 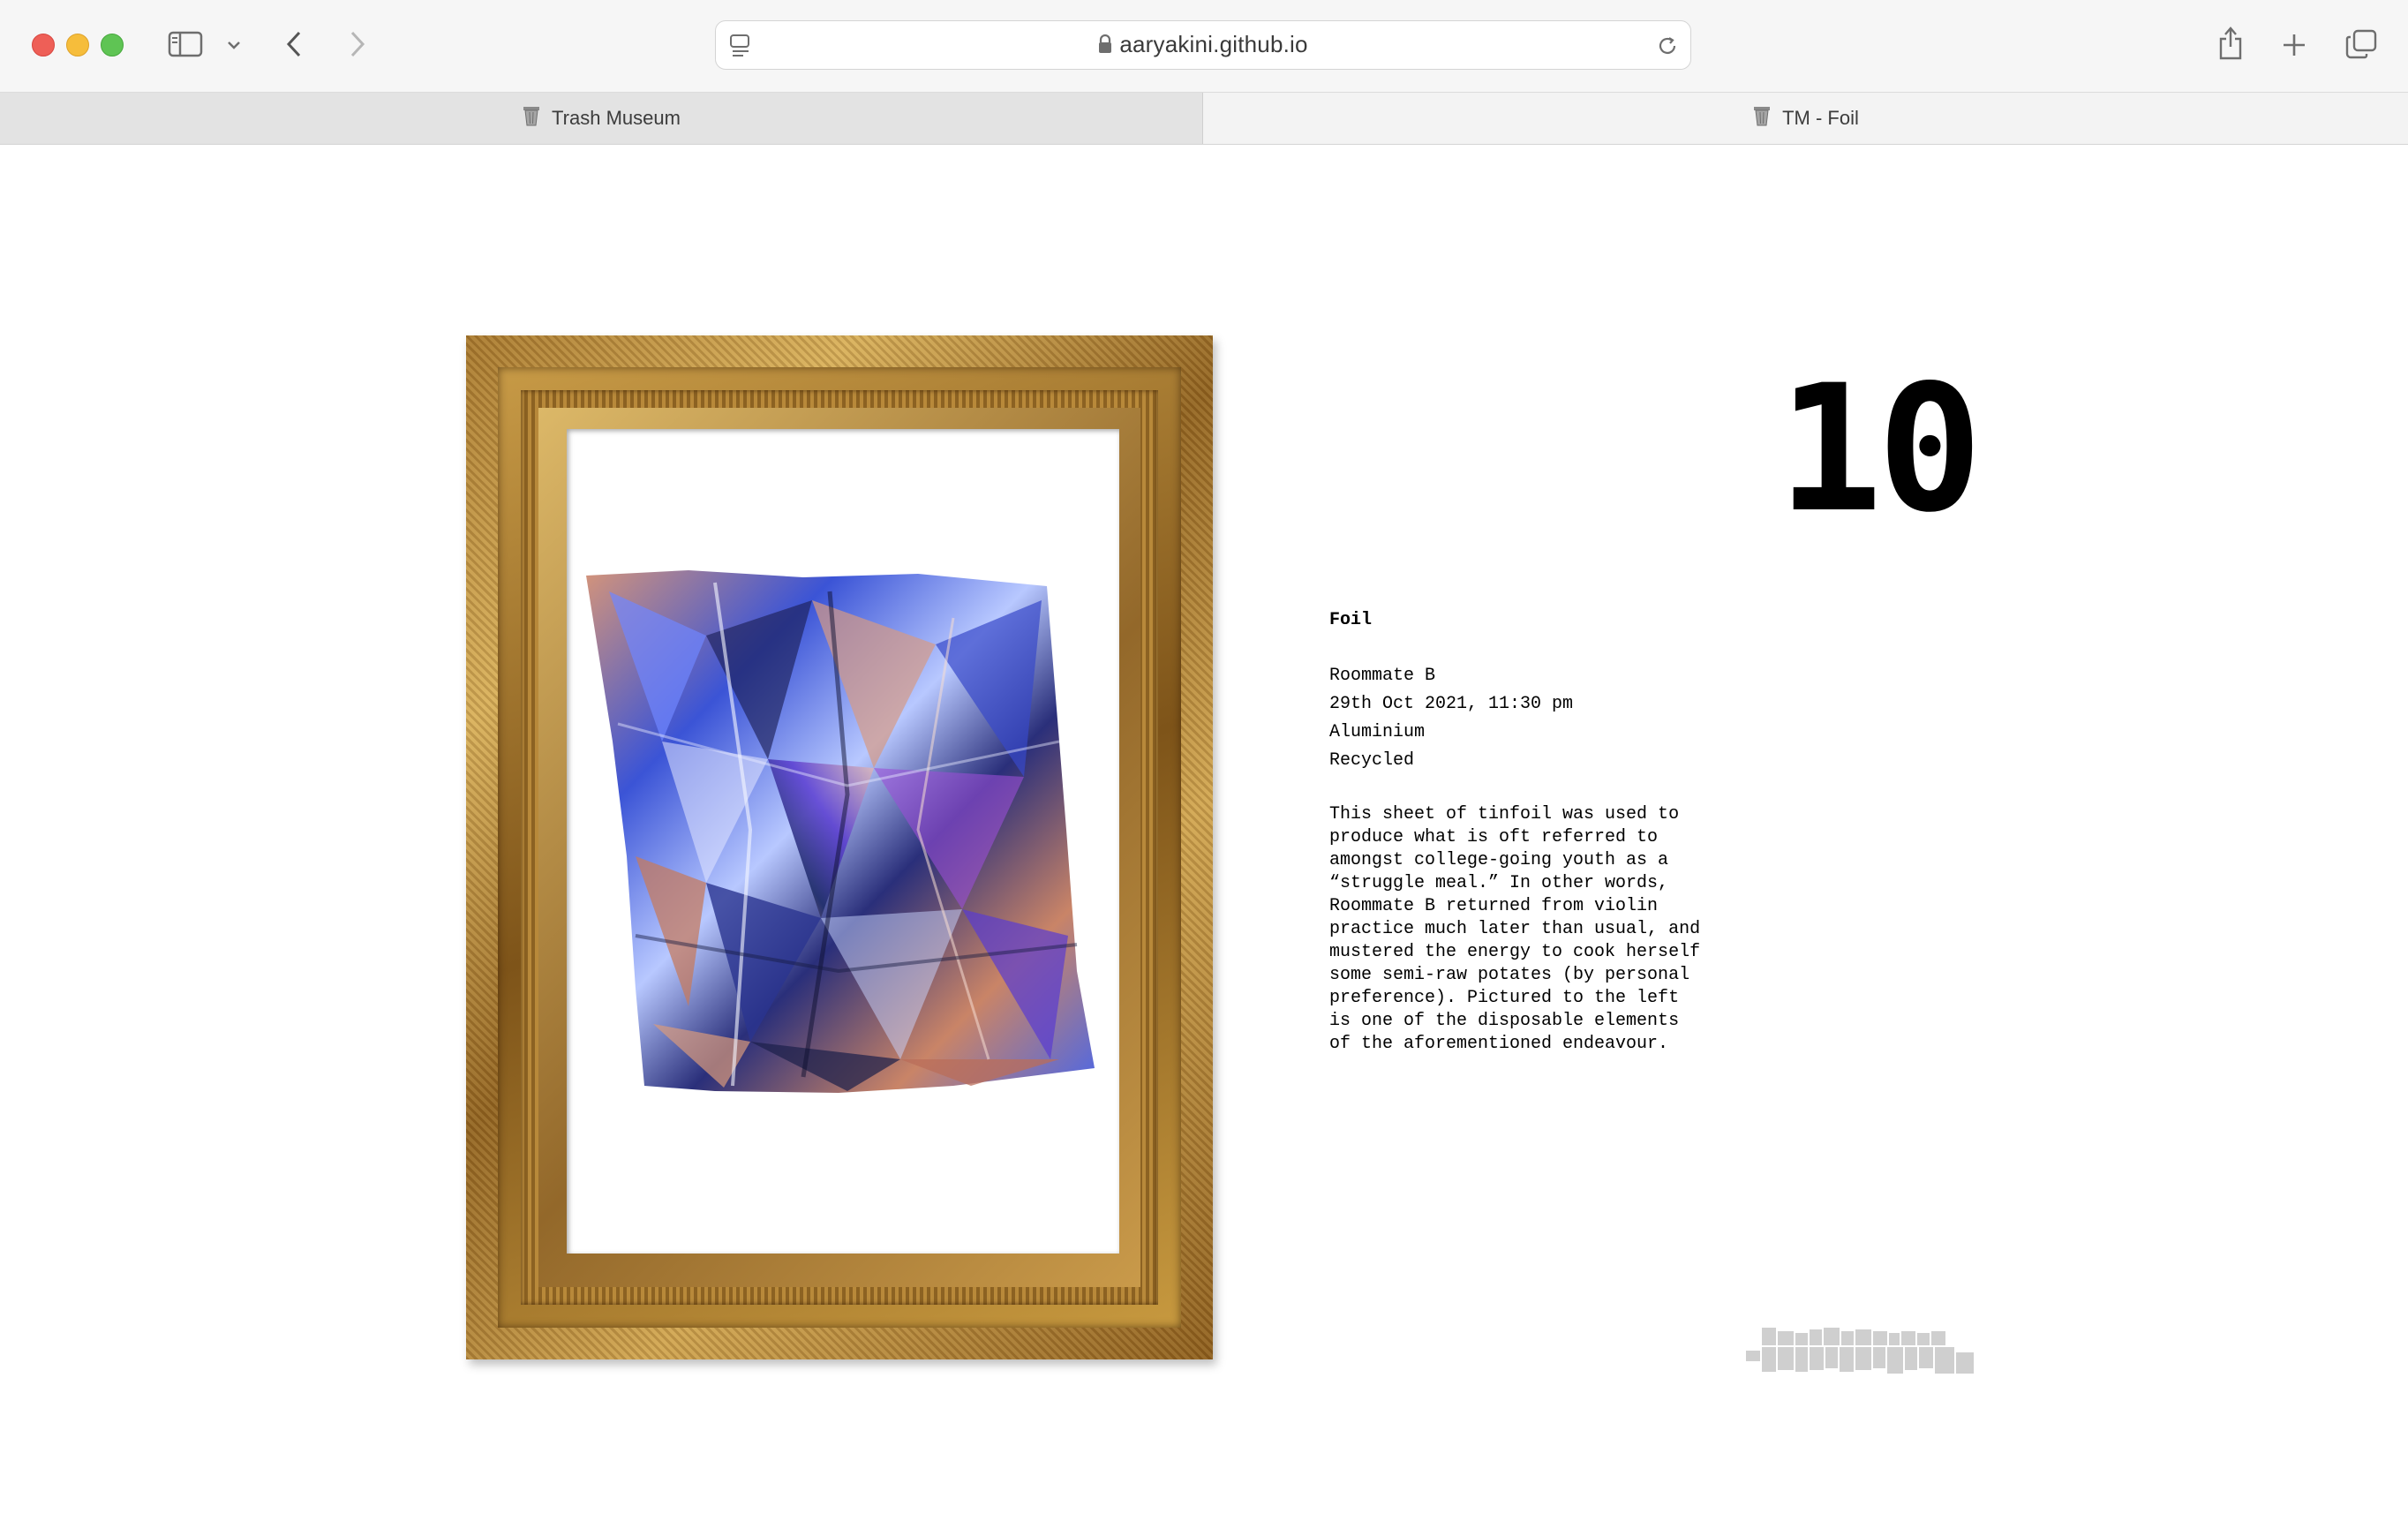 What do you see at coordinates (1377, 732) in the screenshot?
I see `exhibit-material: Aluminium` at bounding box center [1377, 732].